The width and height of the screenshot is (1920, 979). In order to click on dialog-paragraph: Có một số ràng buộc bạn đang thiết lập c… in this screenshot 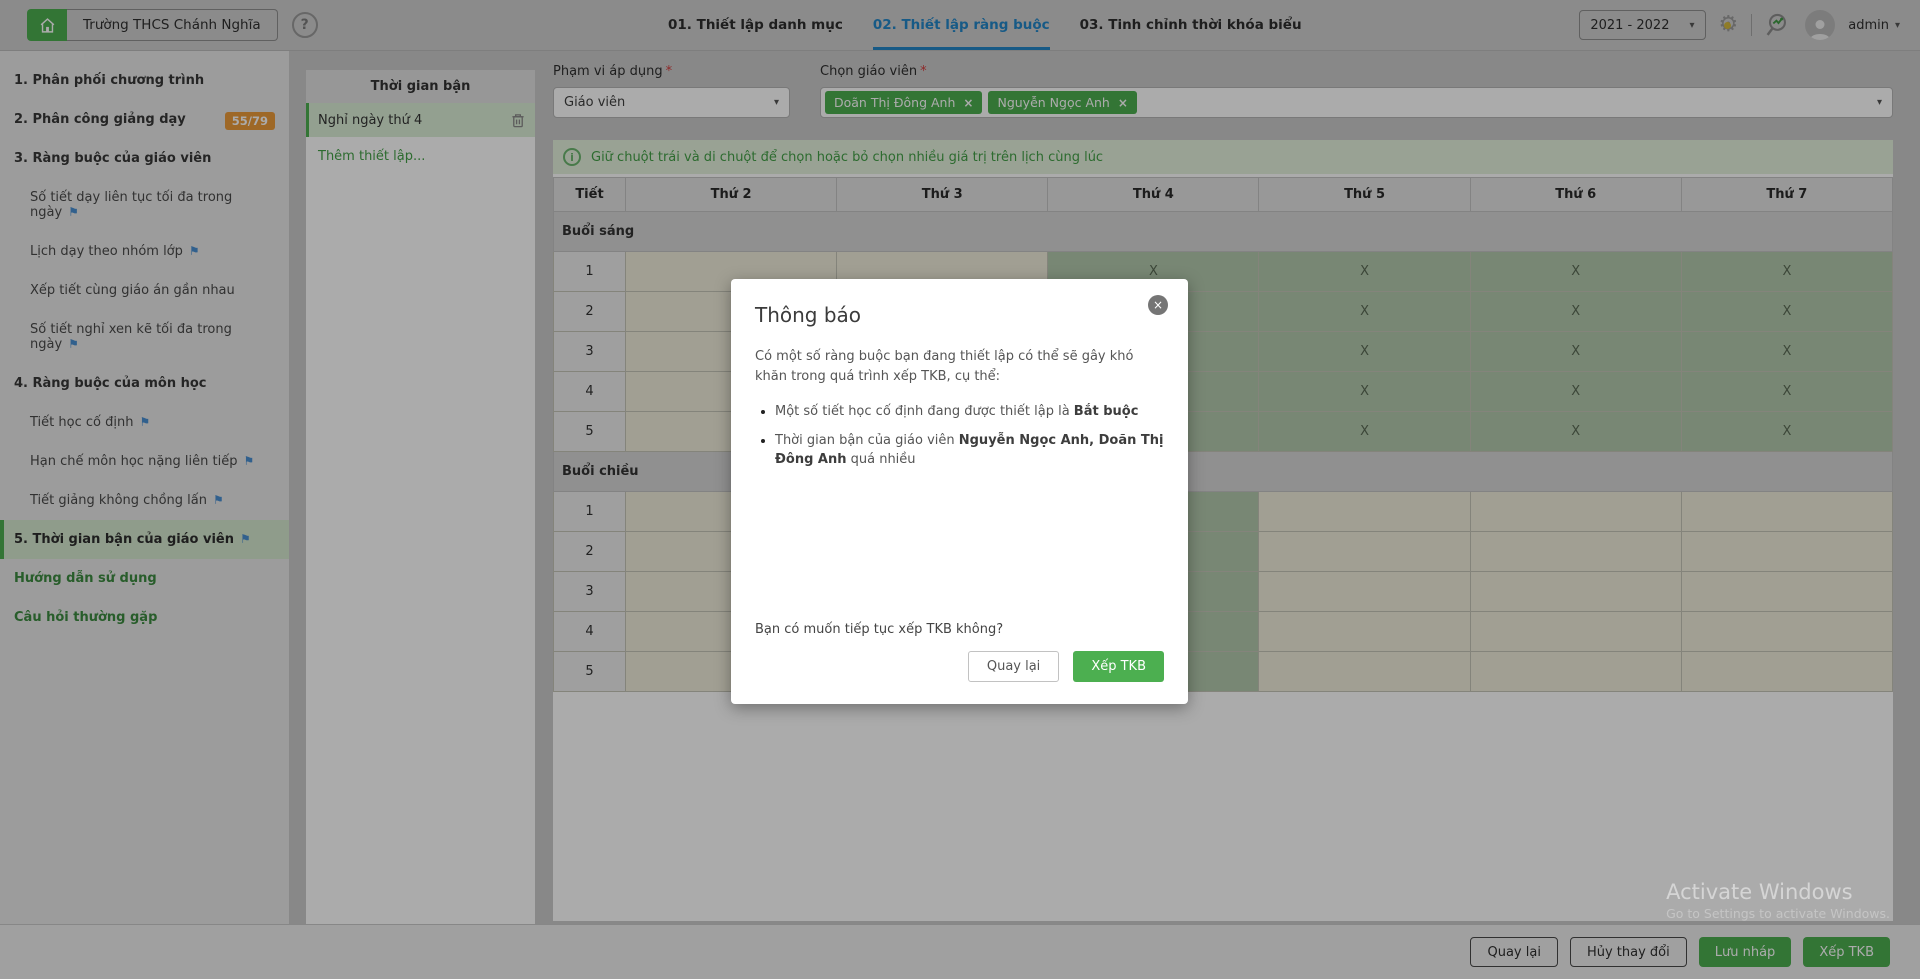, I will do `click(944, 367)`.